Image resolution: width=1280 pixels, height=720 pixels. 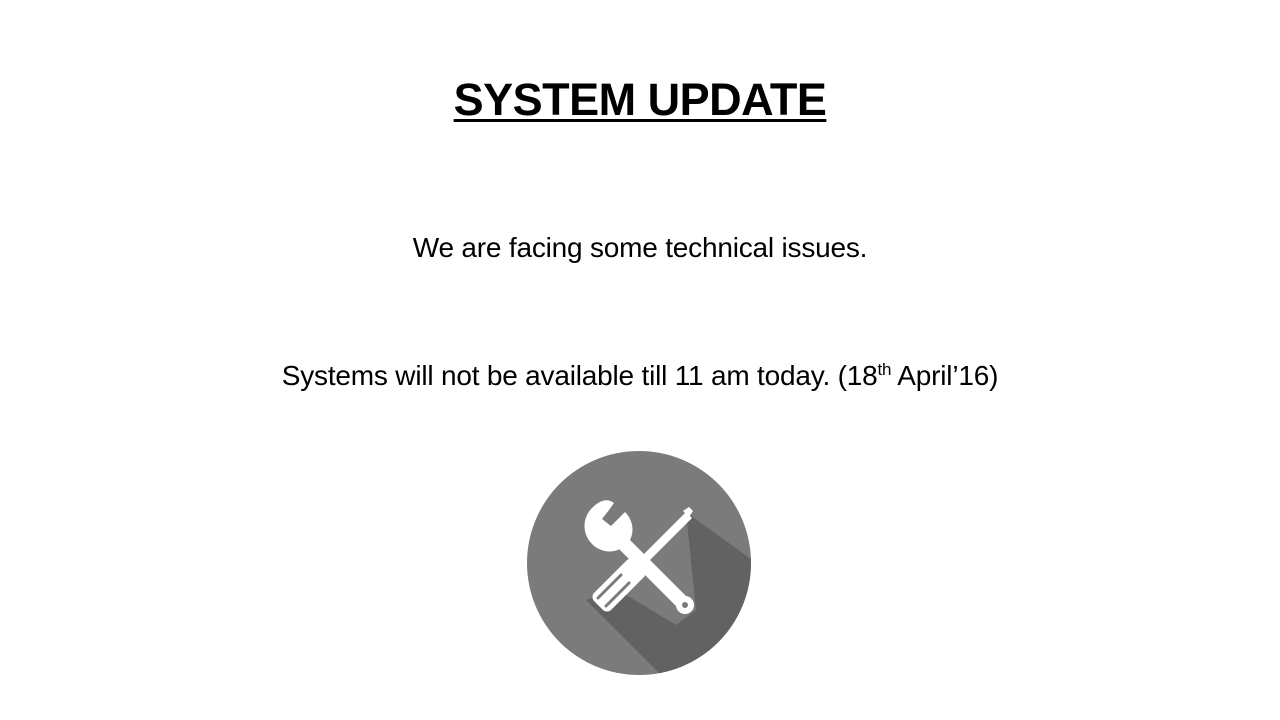 I want to click on title-text: SYSTEM UPDATE, so click(x=640, y=99).